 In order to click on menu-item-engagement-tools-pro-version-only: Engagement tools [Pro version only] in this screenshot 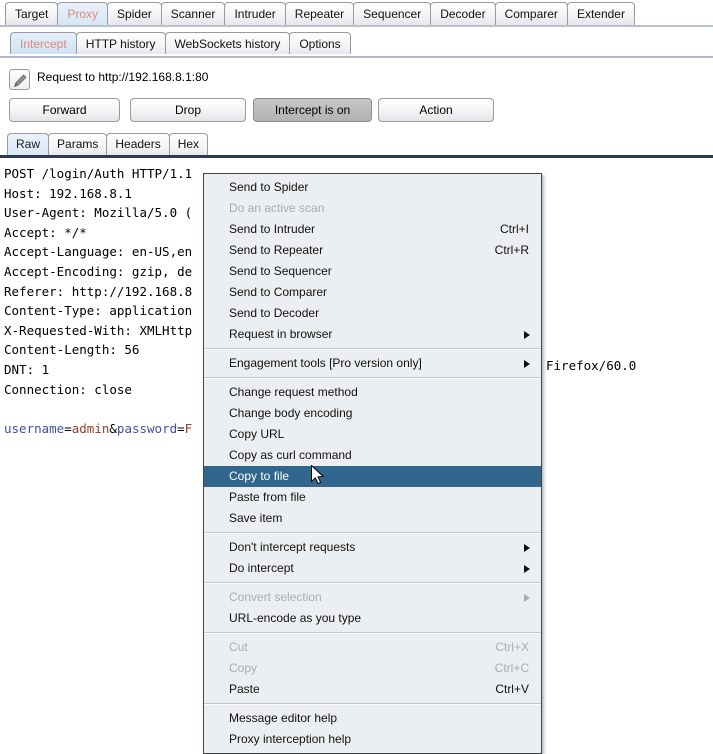, I will do `click(372, 363)`.